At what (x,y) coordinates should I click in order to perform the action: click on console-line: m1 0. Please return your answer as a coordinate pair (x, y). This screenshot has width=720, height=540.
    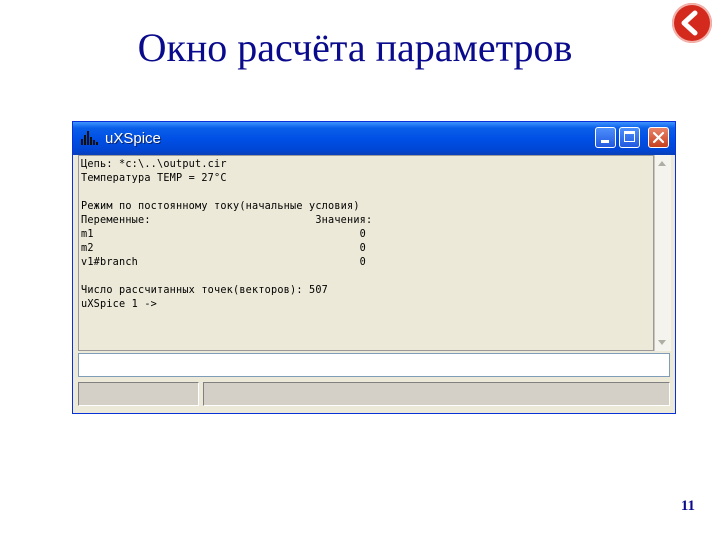
    Looking at the image, I should click on (224, 234).